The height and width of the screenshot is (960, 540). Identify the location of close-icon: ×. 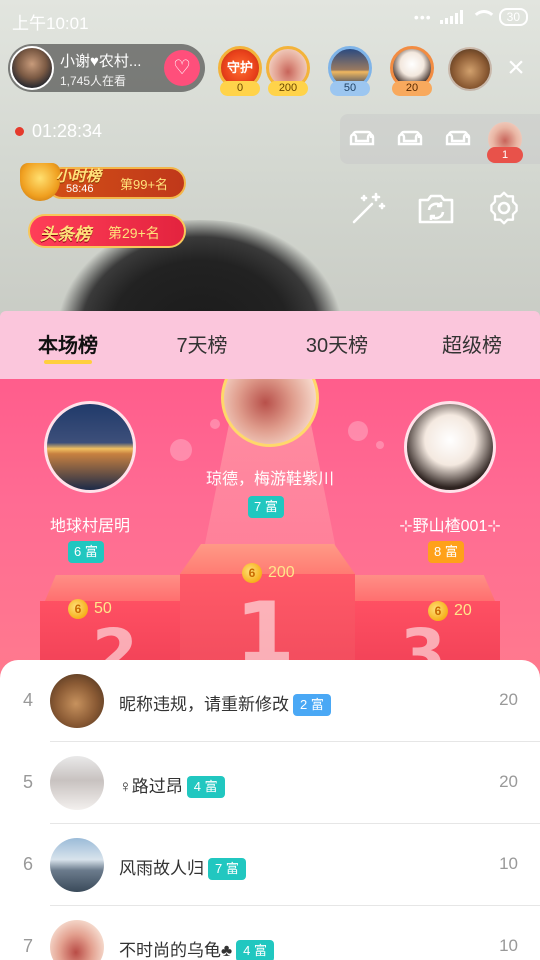
(516, 67).